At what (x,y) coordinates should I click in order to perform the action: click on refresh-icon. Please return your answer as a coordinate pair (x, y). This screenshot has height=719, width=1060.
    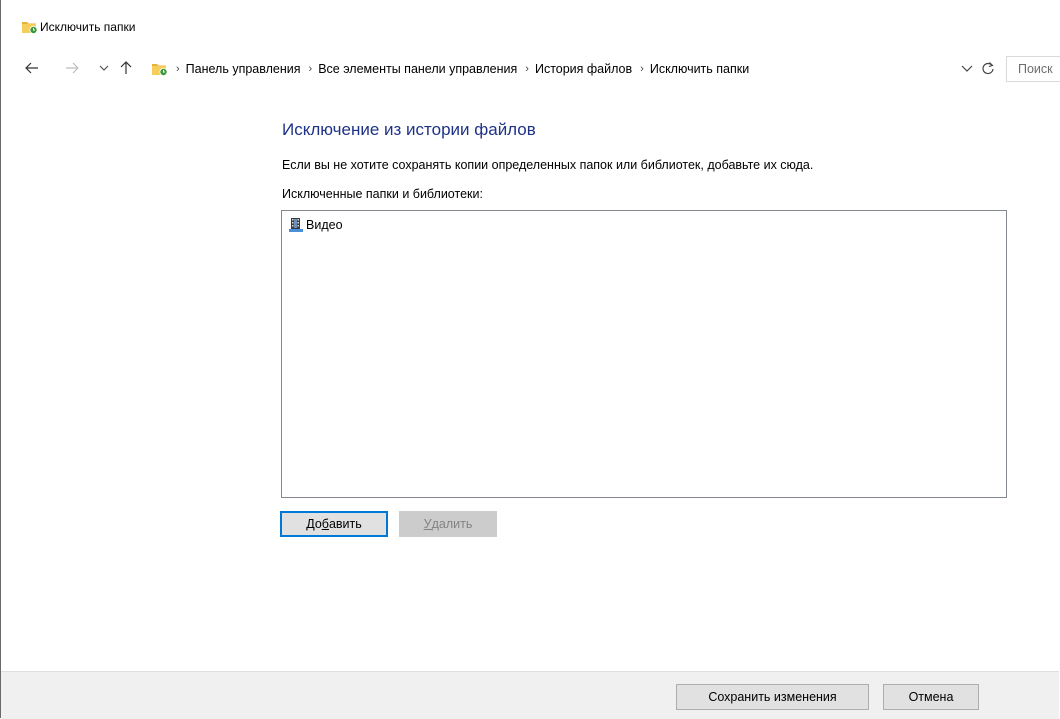
    Looking at the image, I should click on (988, 68).